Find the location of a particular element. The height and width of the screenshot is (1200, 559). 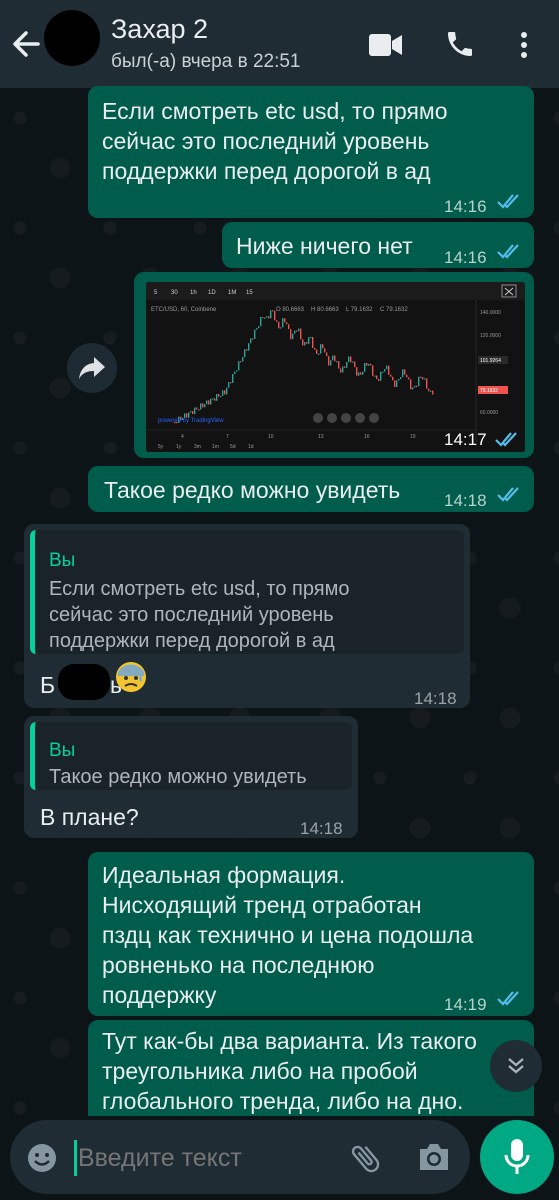

message-input-bar is located at coordinates (240, 1157).